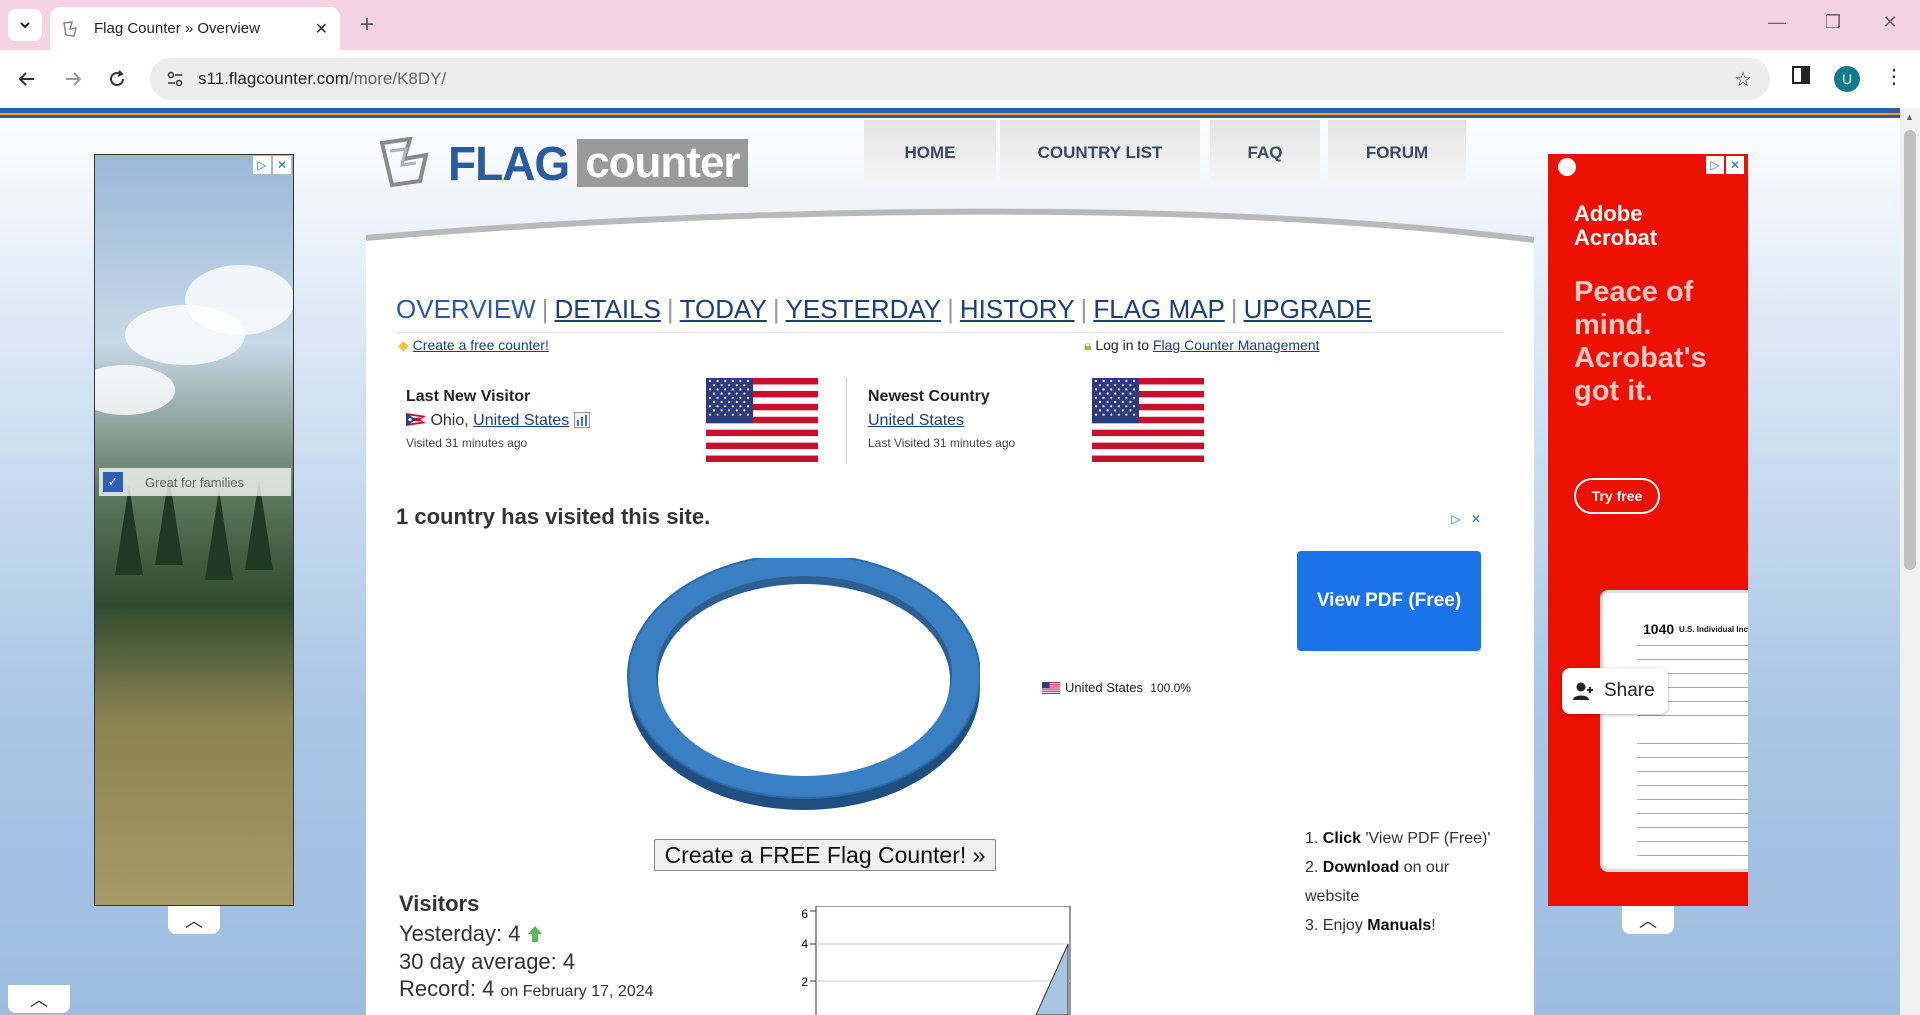 The width and height of the screenshot is (1920, 1015). What do you see at coordinates (930, 153) in the screenshot?
I see `nav-home: HOME` at bounding box center [930, 153].